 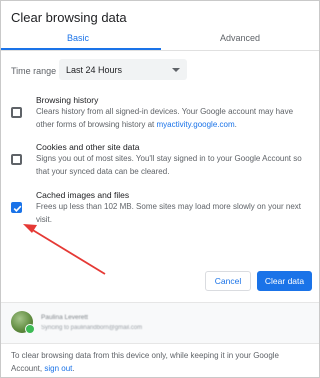 What do you see at coordinates (64, 317) in the screenshot?
I see `account-name: Paulina Leverett` at bounding box center [64, 317].